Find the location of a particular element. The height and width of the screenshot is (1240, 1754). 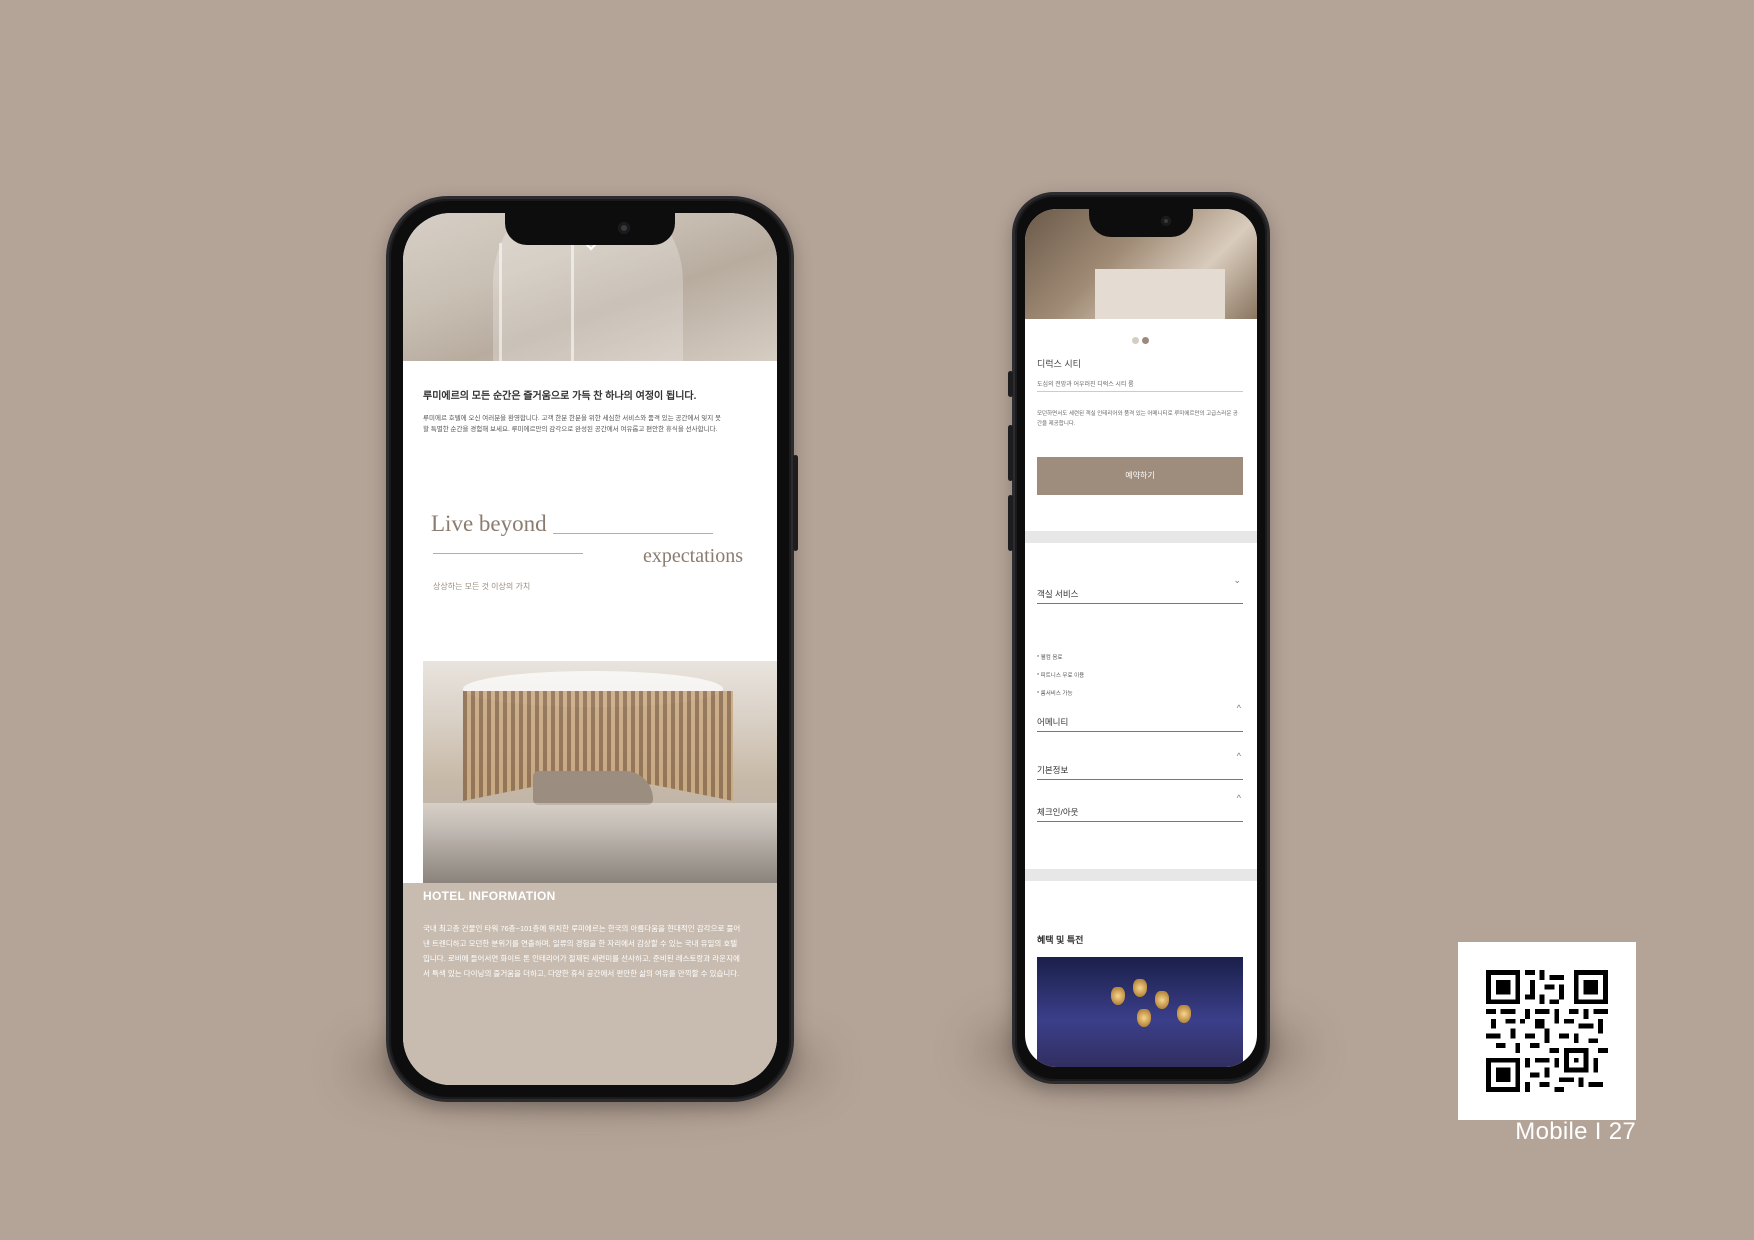

list-item: * 피트니스 무료 이용 is located at coordinates (1061, 676).